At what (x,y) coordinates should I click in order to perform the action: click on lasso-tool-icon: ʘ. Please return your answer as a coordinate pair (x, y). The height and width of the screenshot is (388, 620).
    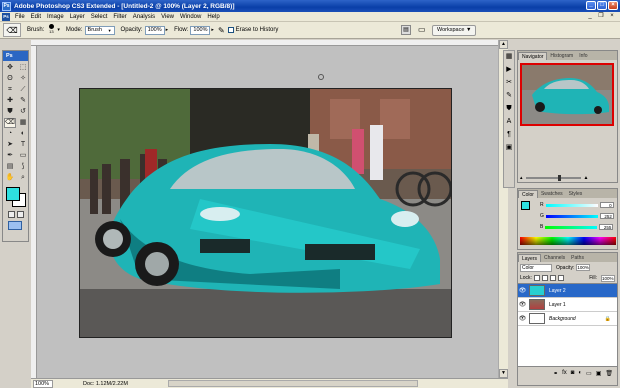
    Looking at the image, I should click on (10, 79).